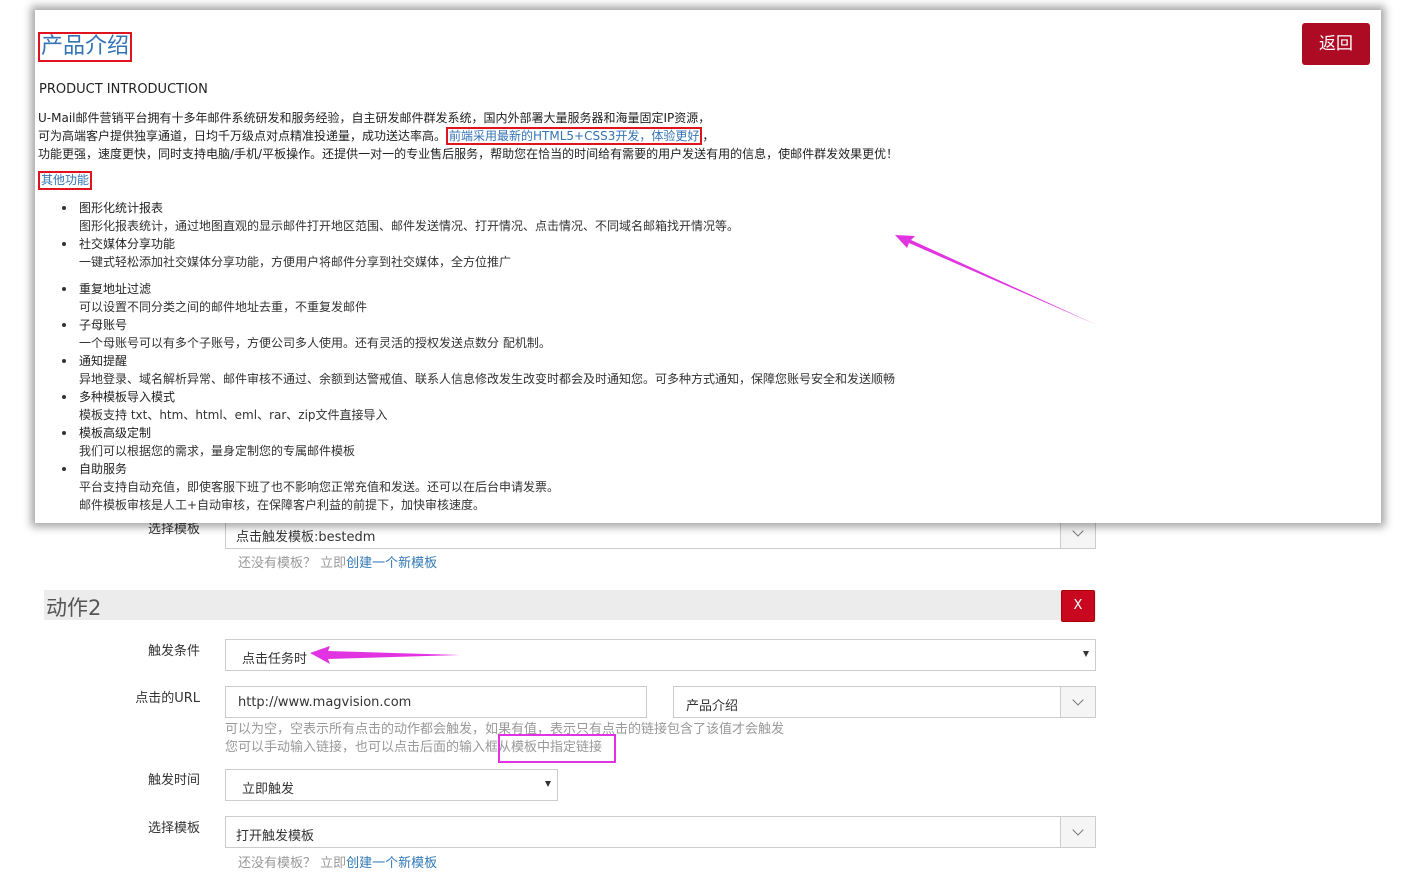  What do you see at coordinates (996, 280) in the screenshot?
I see `annotation-arrow-modal` at bounding box center [996, 280].